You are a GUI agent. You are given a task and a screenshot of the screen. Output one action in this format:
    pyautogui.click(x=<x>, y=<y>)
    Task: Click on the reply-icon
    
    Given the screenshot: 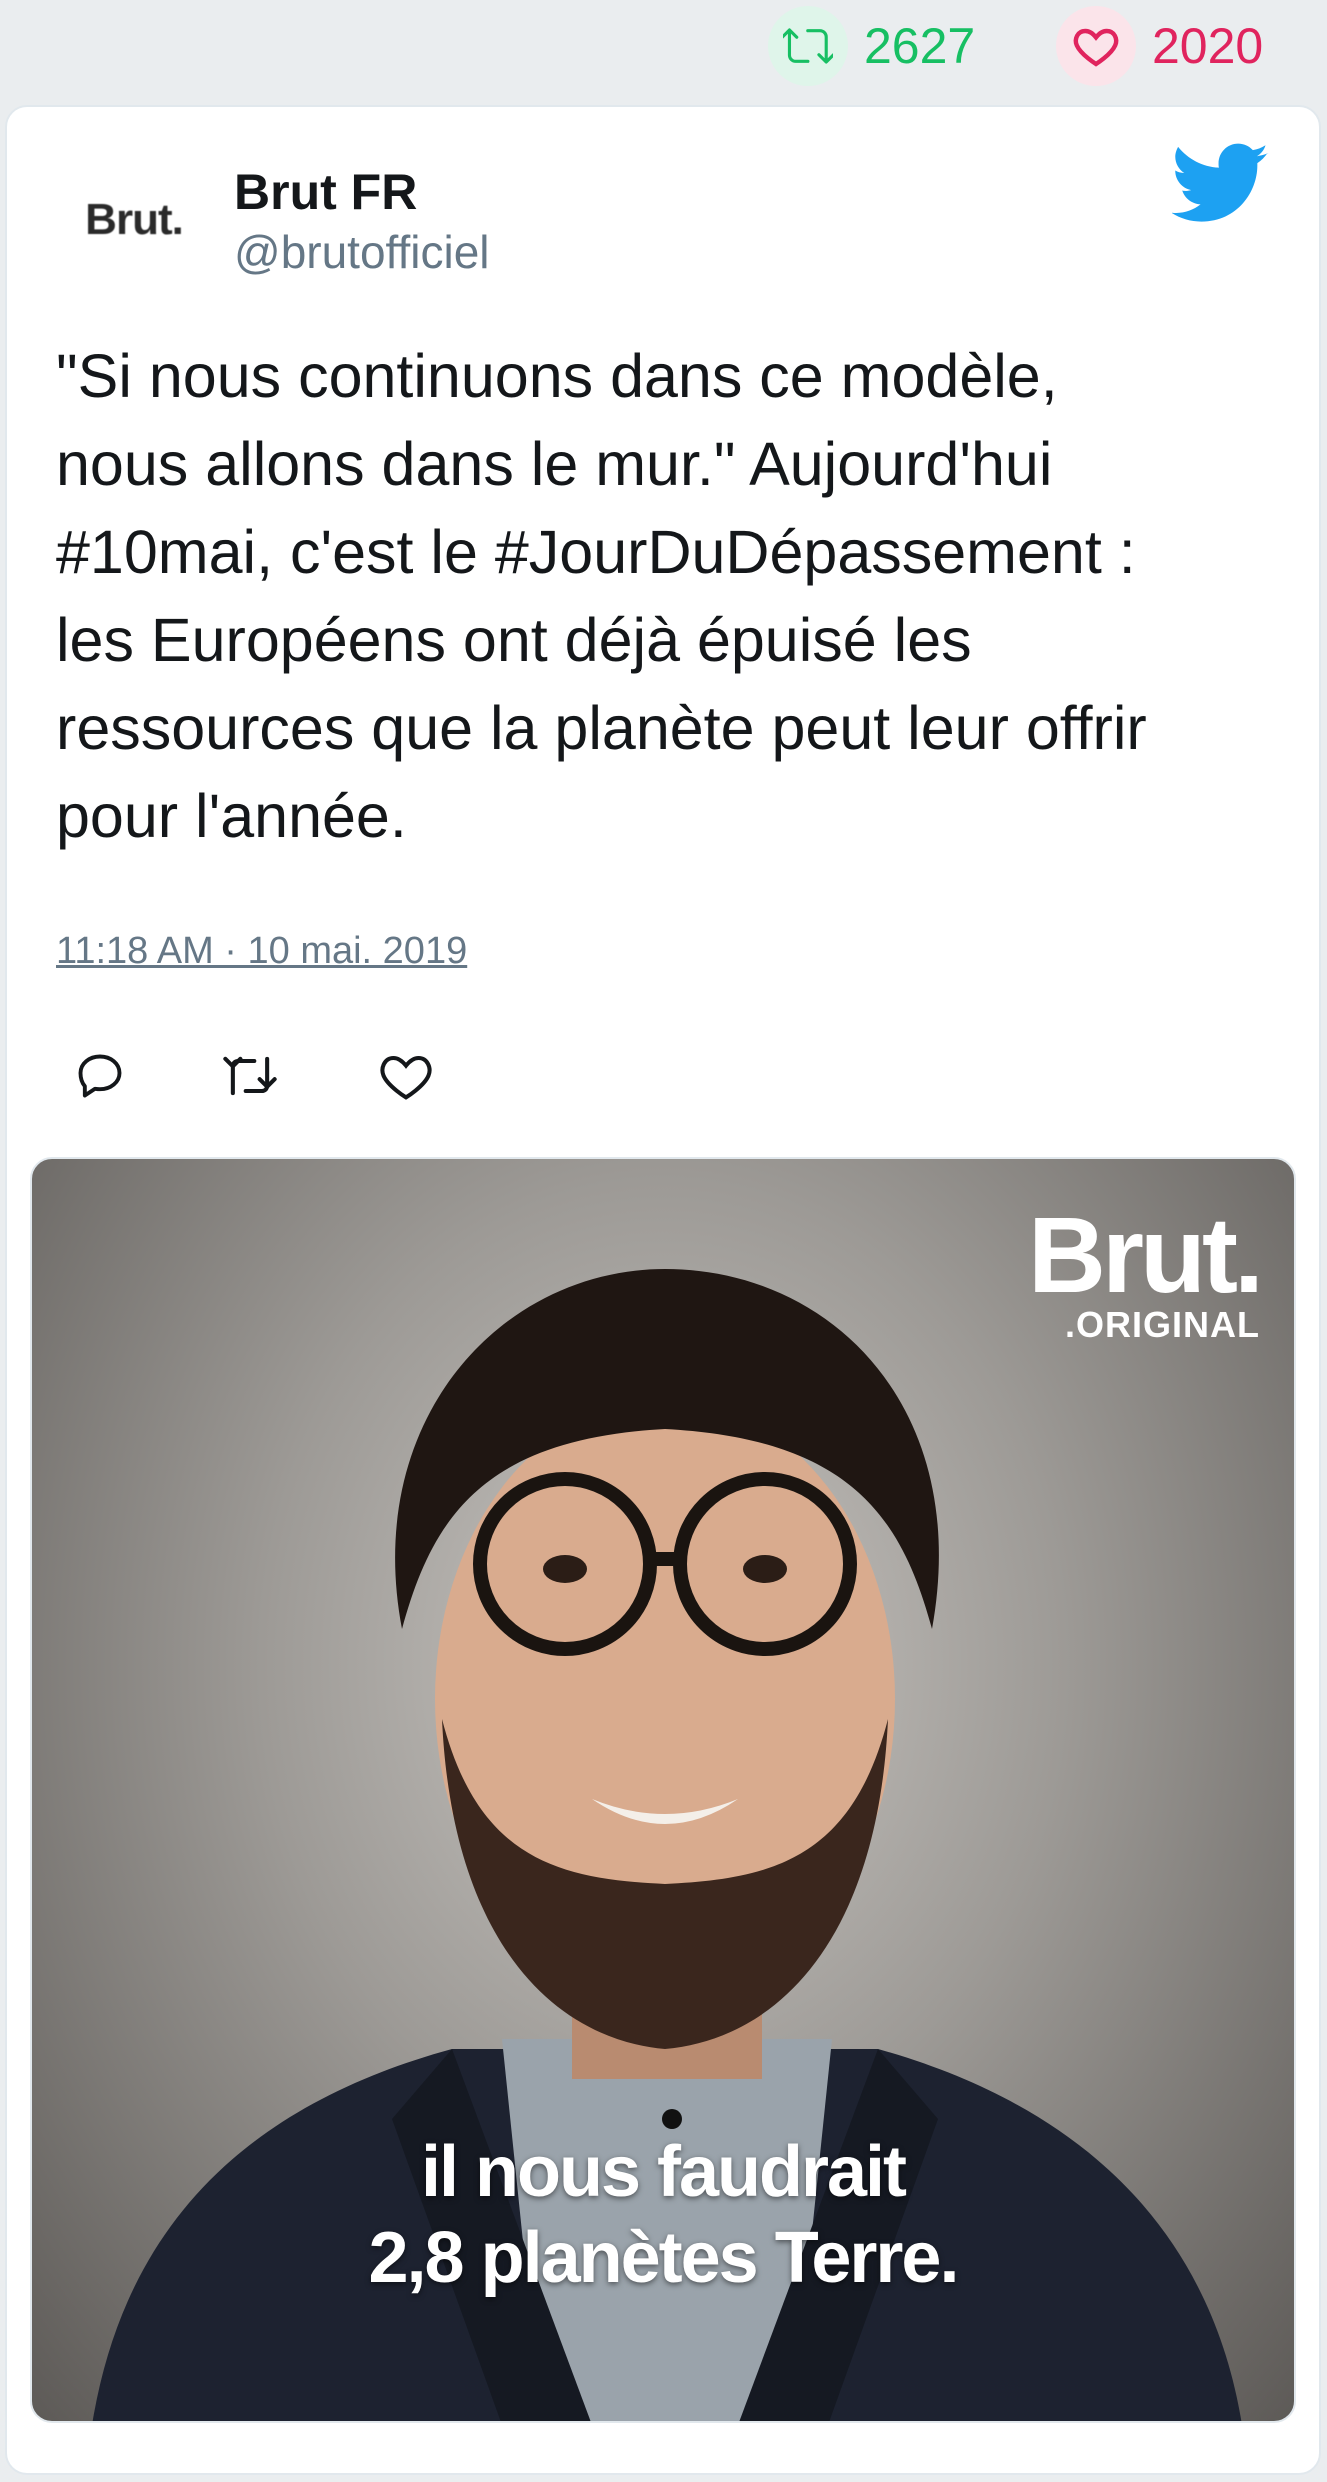 What is the action you would take?
    pyautogui.click(x=100, y=1076)
    